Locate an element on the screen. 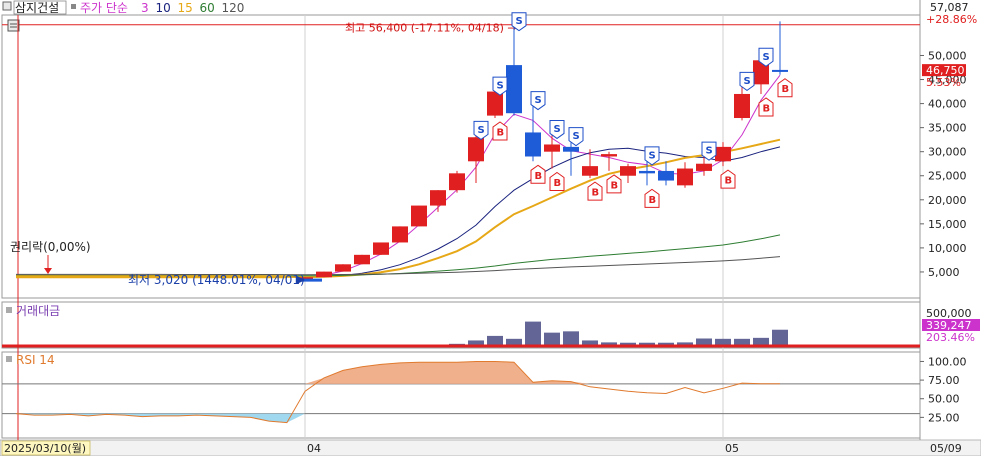  ma-legend-item: 60 is located at coordinates (207, 8).